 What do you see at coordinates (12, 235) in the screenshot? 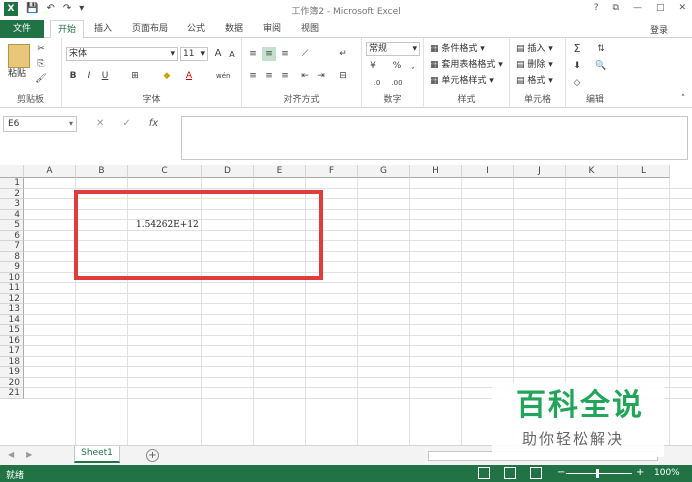
I see `row-header-6: 6` at bounding box center [12, 235].